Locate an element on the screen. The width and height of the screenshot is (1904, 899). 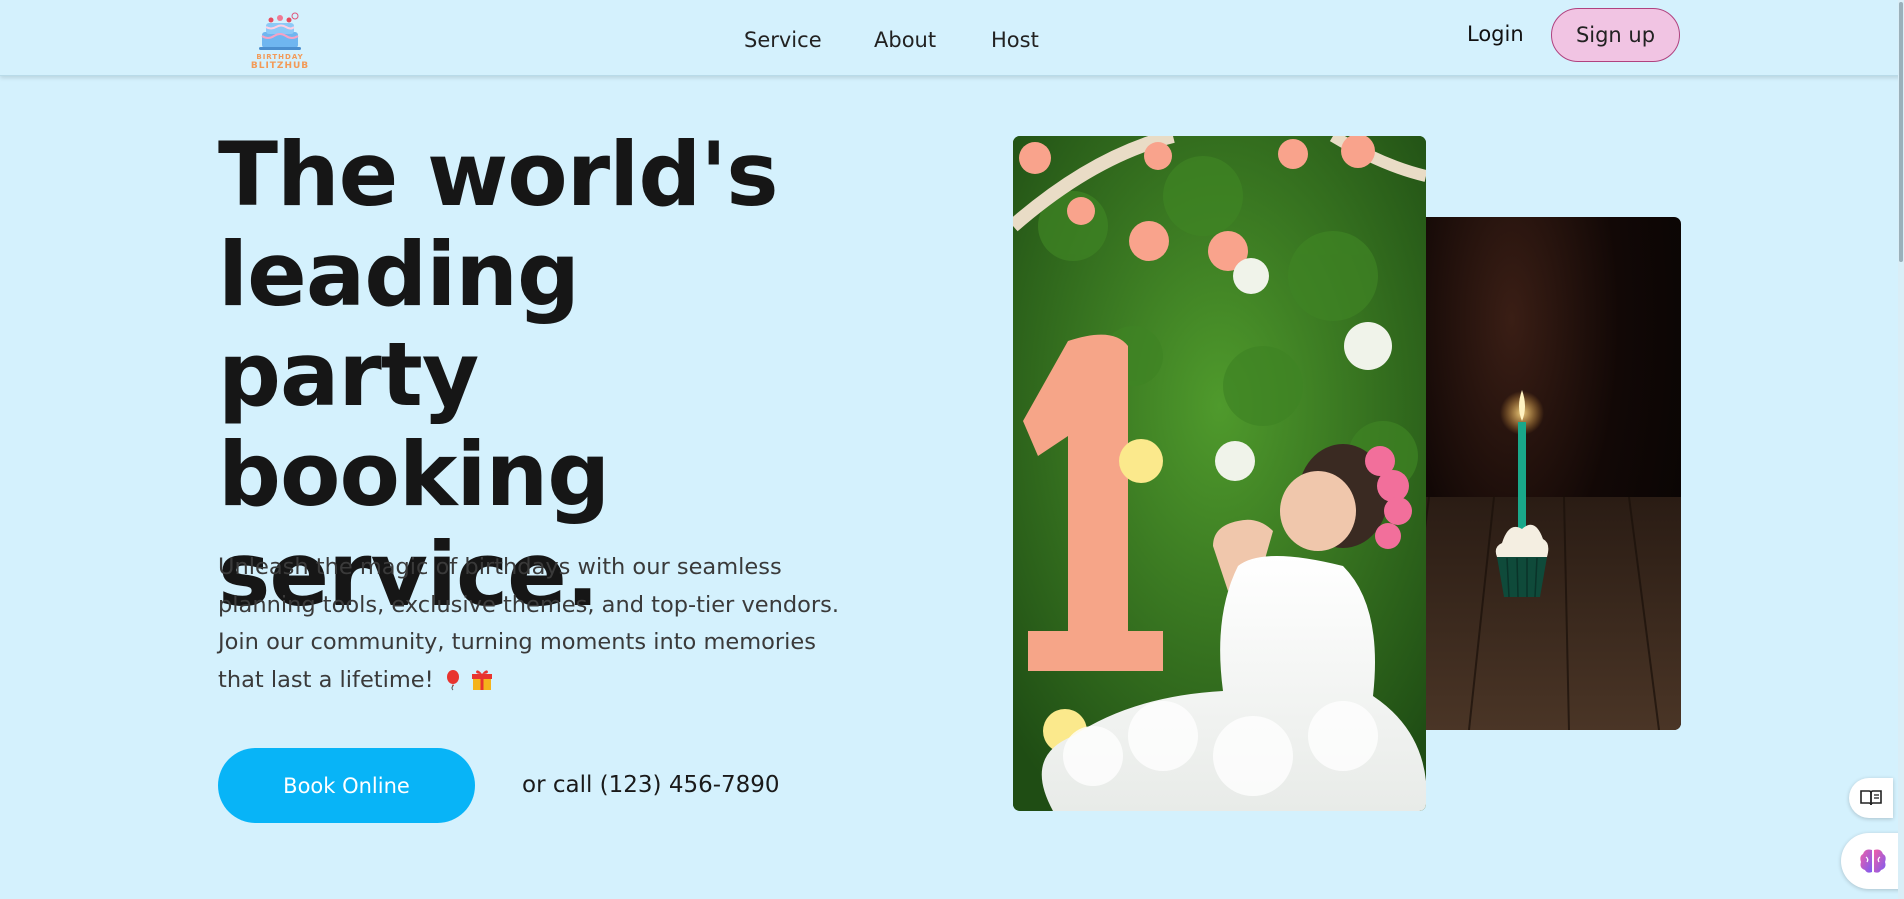
book-online-button: Book Online is located at coordinates (346, 785).